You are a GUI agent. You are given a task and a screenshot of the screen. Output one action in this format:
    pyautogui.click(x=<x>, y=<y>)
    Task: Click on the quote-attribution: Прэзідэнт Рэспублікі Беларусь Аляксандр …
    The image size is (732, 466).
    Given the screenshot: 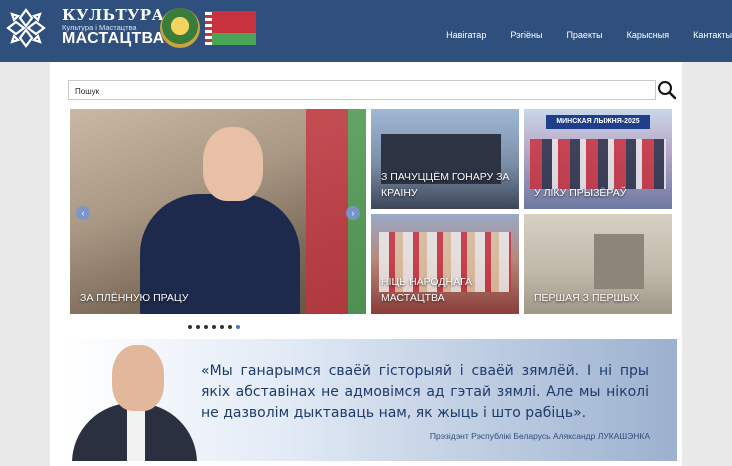 What is the action you would take?
    pyautogui.click(x=539, y=436)
    